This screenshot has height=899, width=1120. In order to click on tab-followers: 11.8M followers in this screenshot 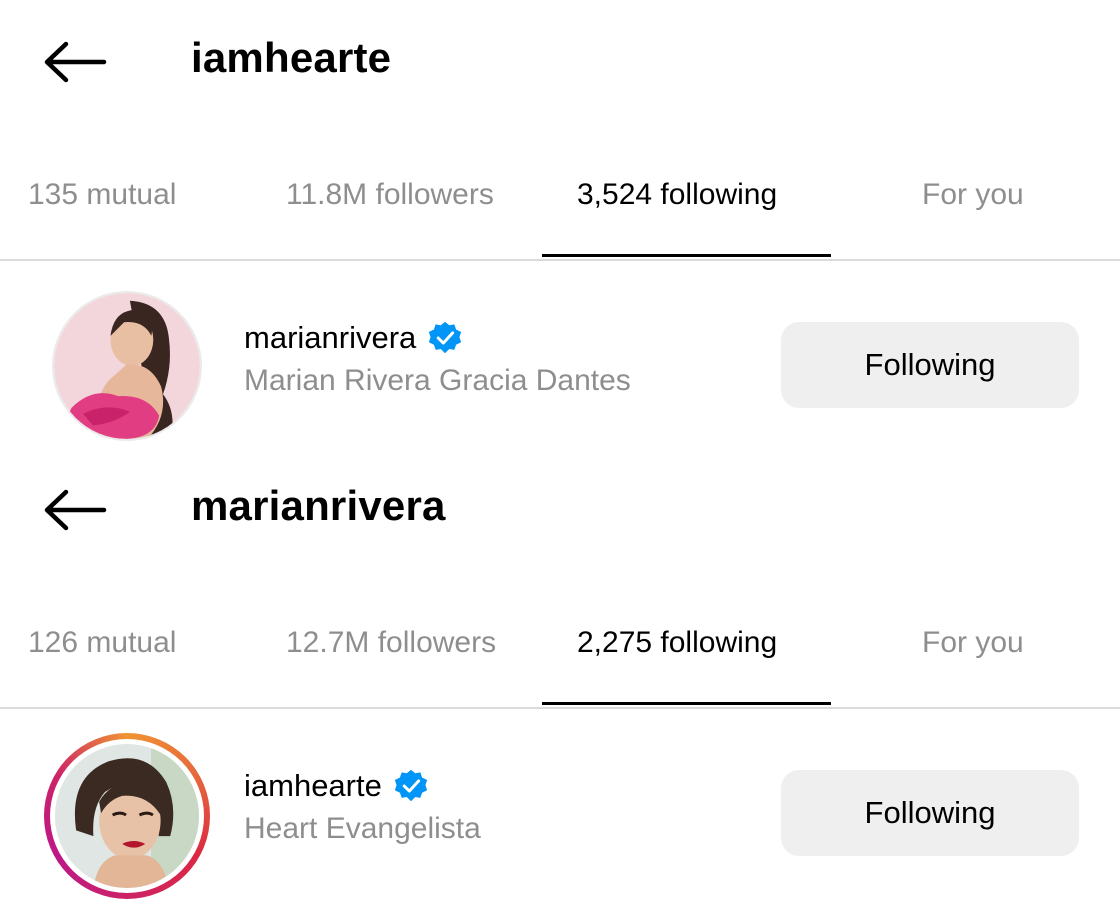, I will do `click(390, 195)`.